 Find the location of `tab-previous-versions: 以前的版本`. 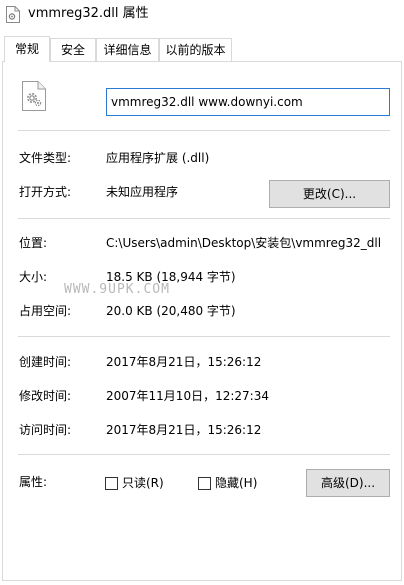

tab-previous-versions: 以前的版本 is located at coordinates (195, 49).